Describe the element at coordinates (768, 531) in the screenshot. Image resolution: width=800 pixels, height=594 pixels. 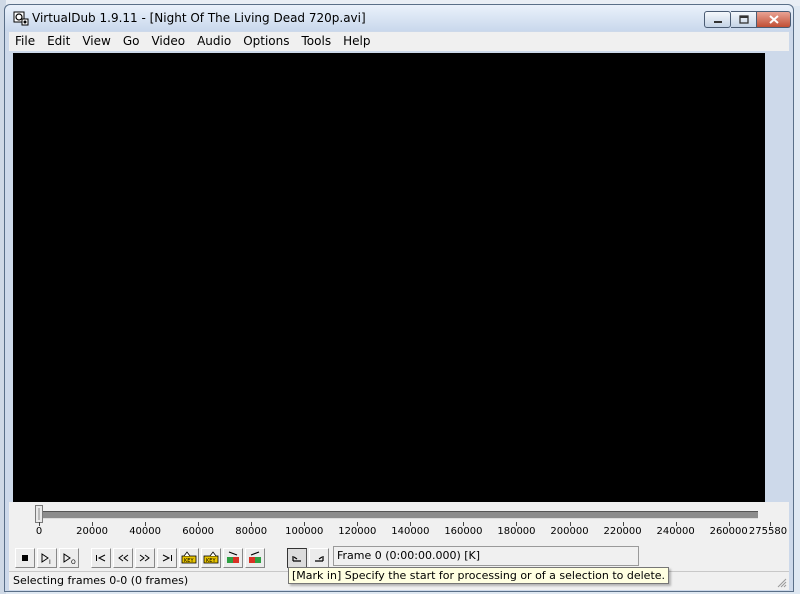
I see `timeline-tick-label: 275580` at that location.